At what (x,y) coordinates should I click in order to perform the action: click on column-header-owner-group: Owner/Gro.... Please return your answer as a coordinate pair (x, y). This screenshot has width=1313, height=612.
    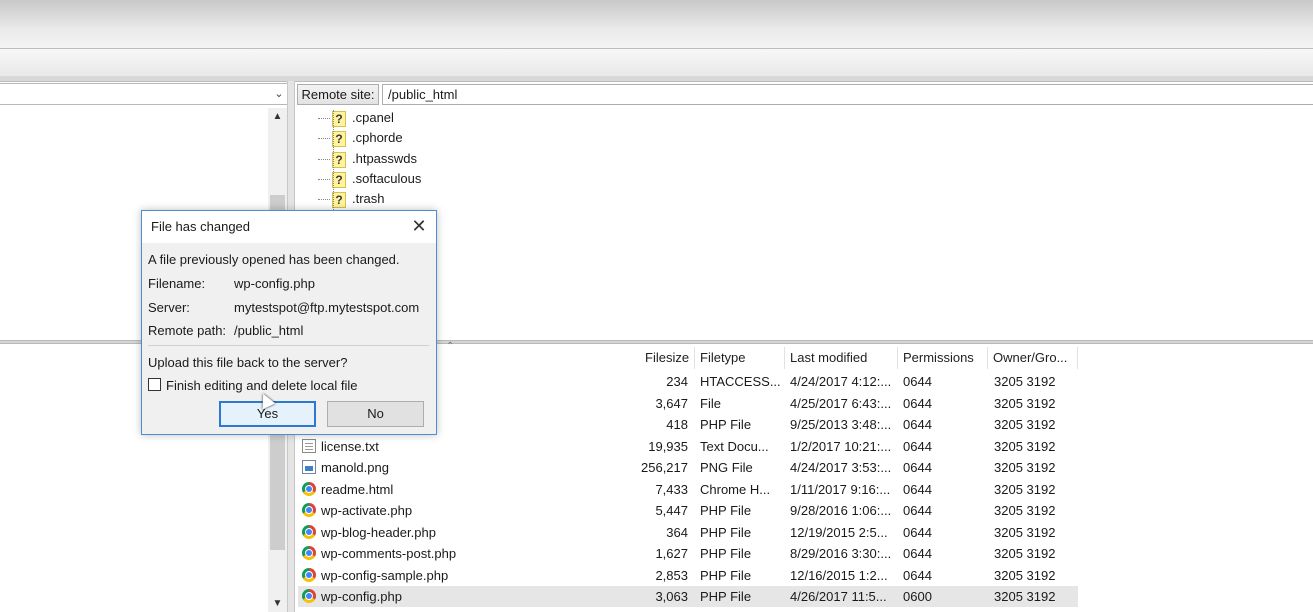
    Looking at the image, I should click on (1030, 358).